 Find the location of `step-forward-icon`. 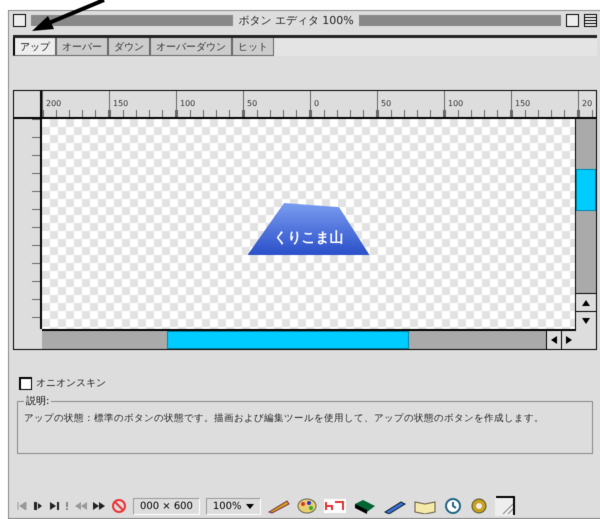

step-forward-icon is located at coordinates (99, 506).